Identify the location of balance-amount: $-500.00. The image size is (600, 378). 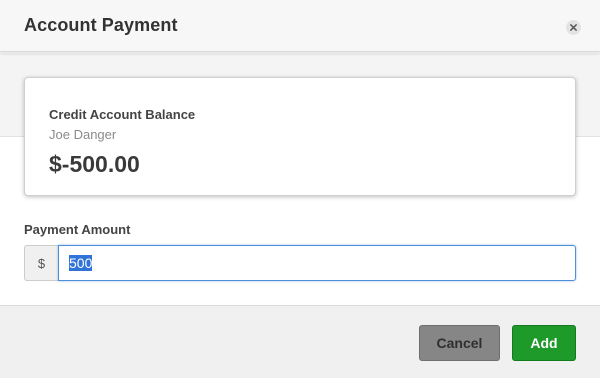
(94, 164).